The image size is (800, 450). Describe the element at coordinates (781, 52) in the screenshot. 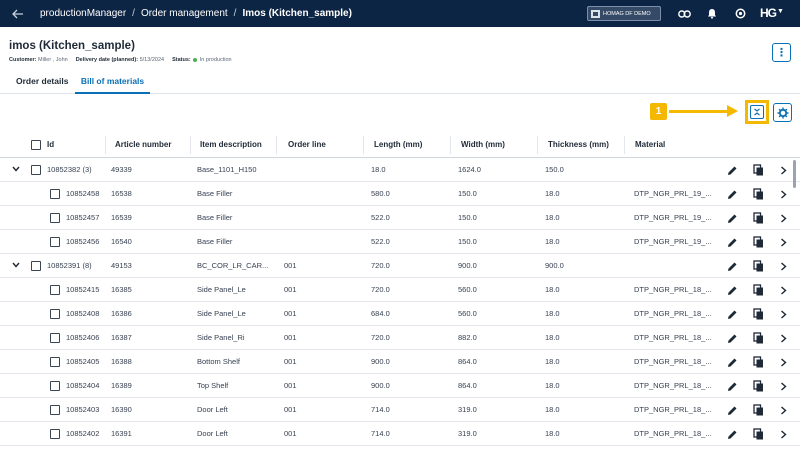

I see `more-options-button: ⋮` at that location.